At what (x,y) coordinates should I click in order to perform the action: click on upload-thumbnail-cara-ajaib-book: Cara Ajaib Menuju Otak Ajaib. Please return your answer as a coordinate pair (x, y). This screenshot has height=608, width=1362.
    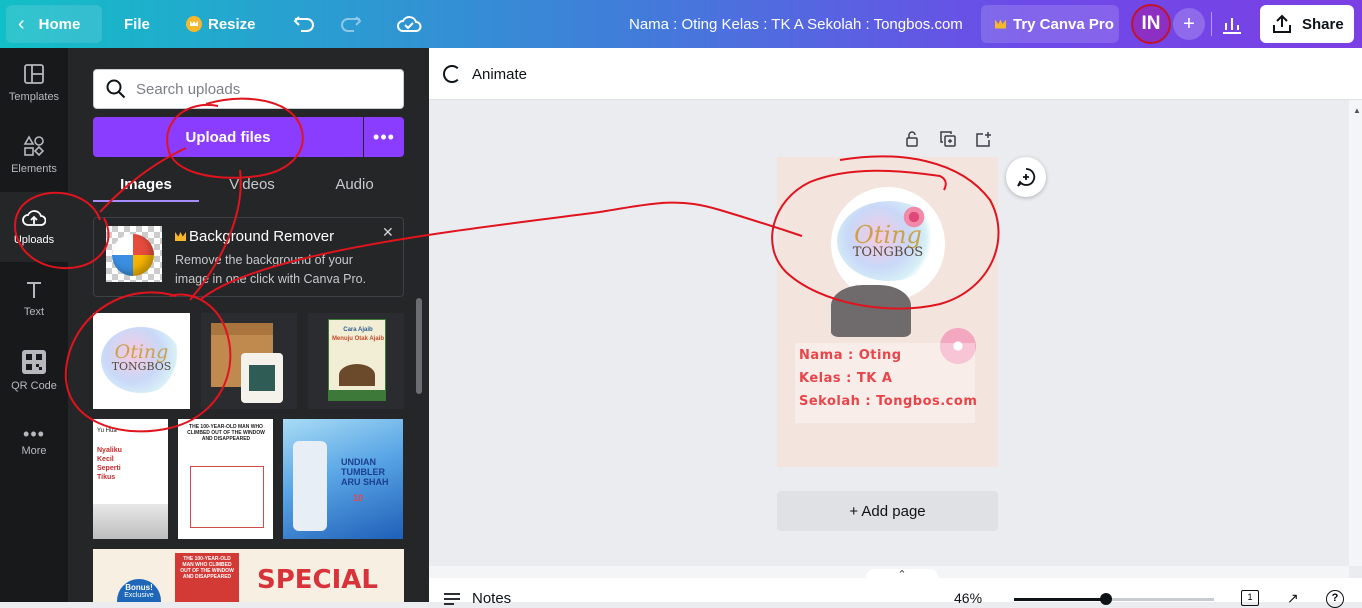
    Looking at the image, I should click on (356, 361).